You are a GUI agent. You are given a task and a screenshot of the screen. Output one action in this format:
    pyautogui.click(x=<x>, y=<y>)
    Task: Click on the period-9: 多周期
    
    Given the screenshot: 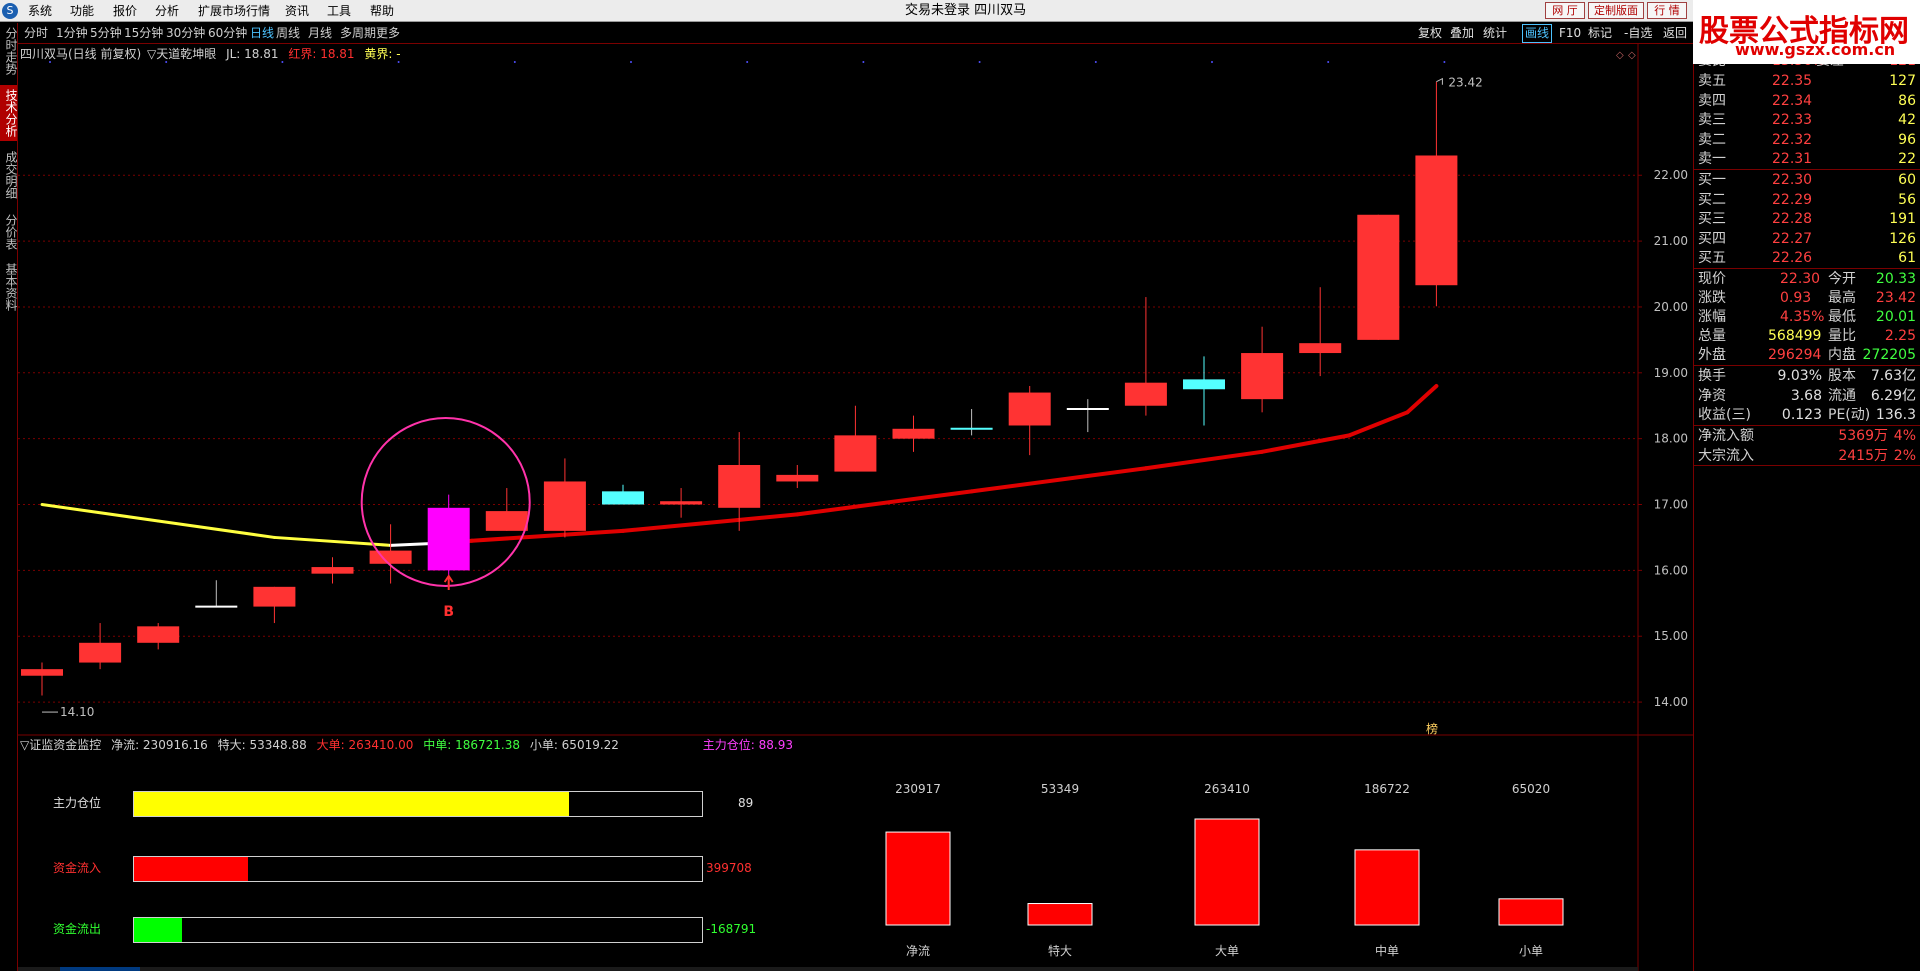 What is the action you would take?
    pyautogui.click(x=358, y=33)
    